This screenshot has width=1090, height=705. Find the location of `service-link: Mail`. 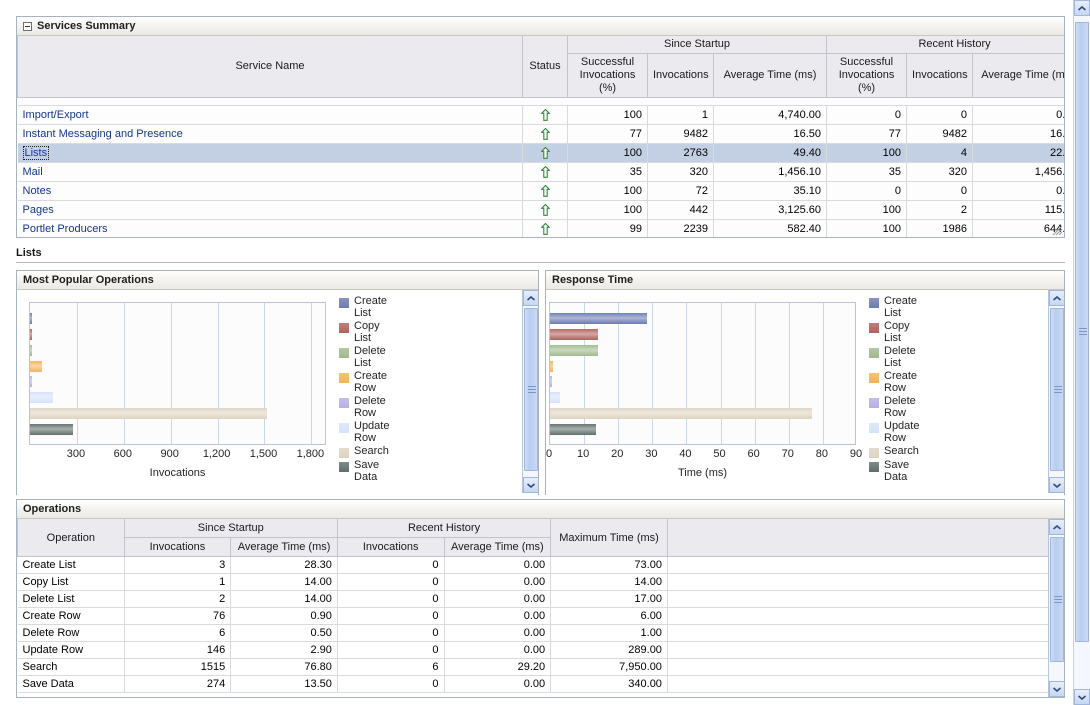

service-link: Mail is located at coordinates (33, 172).